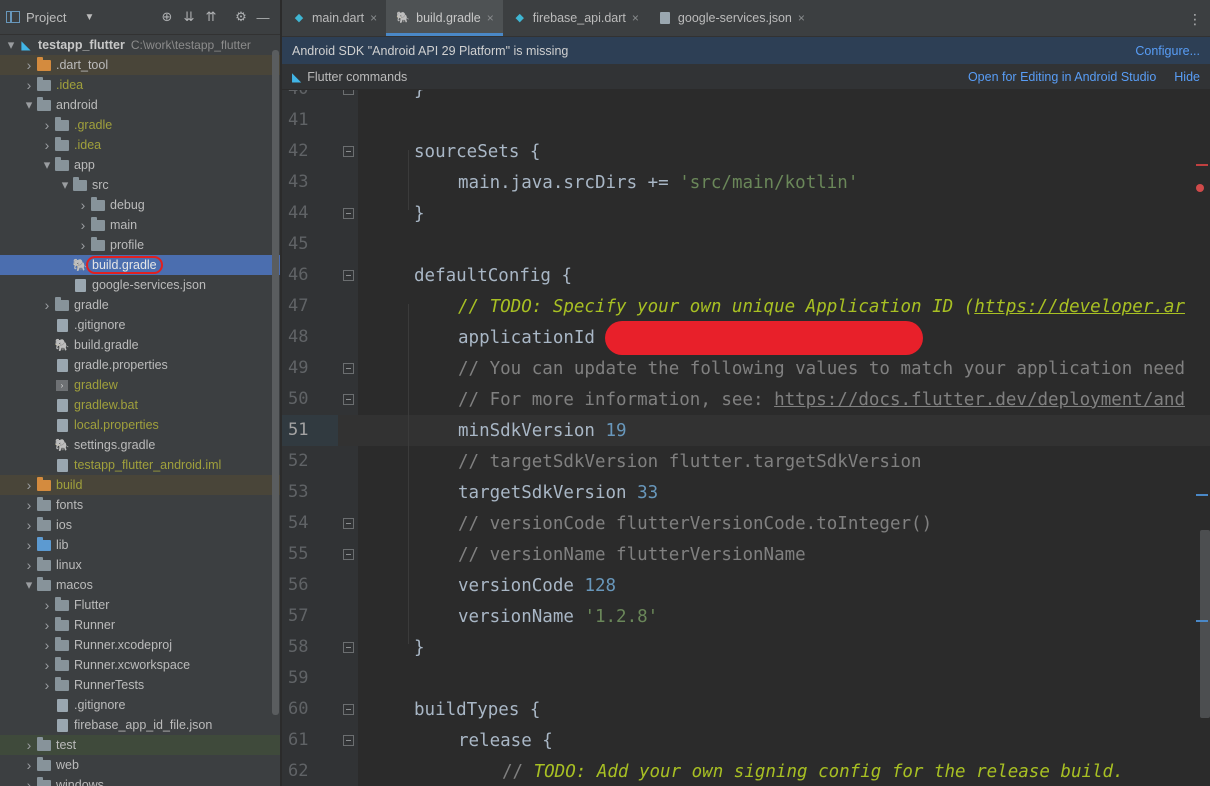 The height and width of the screenshot is (786, 1210). I want to click on minimize-icon: —, so click(263, 17).